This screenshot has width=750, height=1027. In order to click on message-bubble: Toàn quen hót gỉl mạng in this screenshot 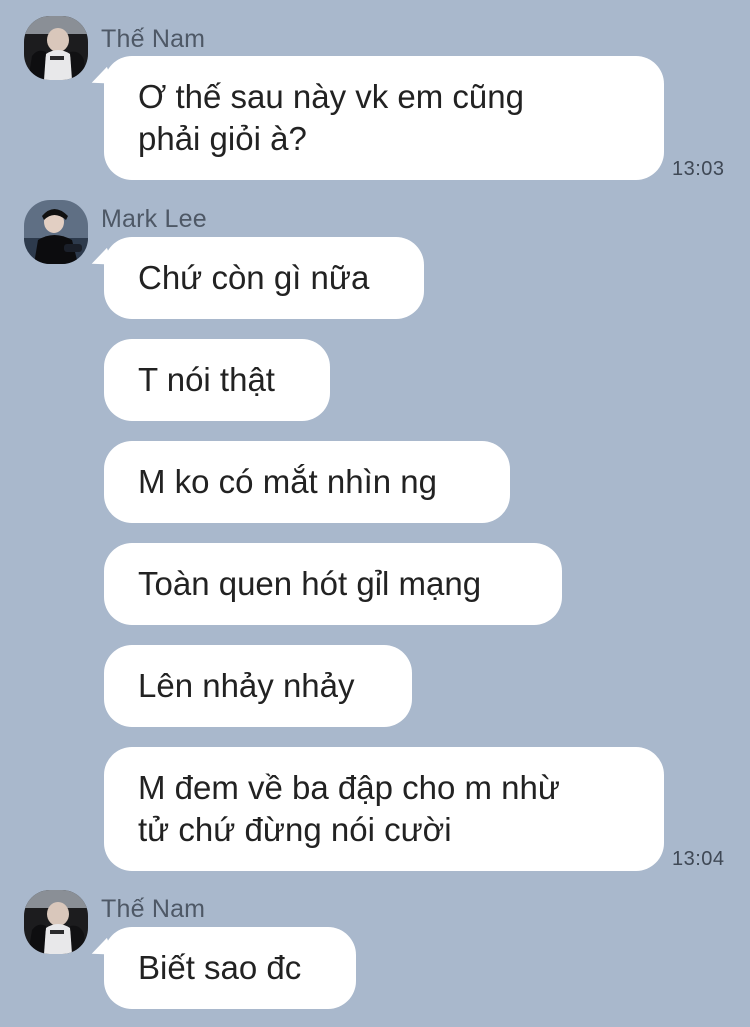, I will do `click(333, 584)`.